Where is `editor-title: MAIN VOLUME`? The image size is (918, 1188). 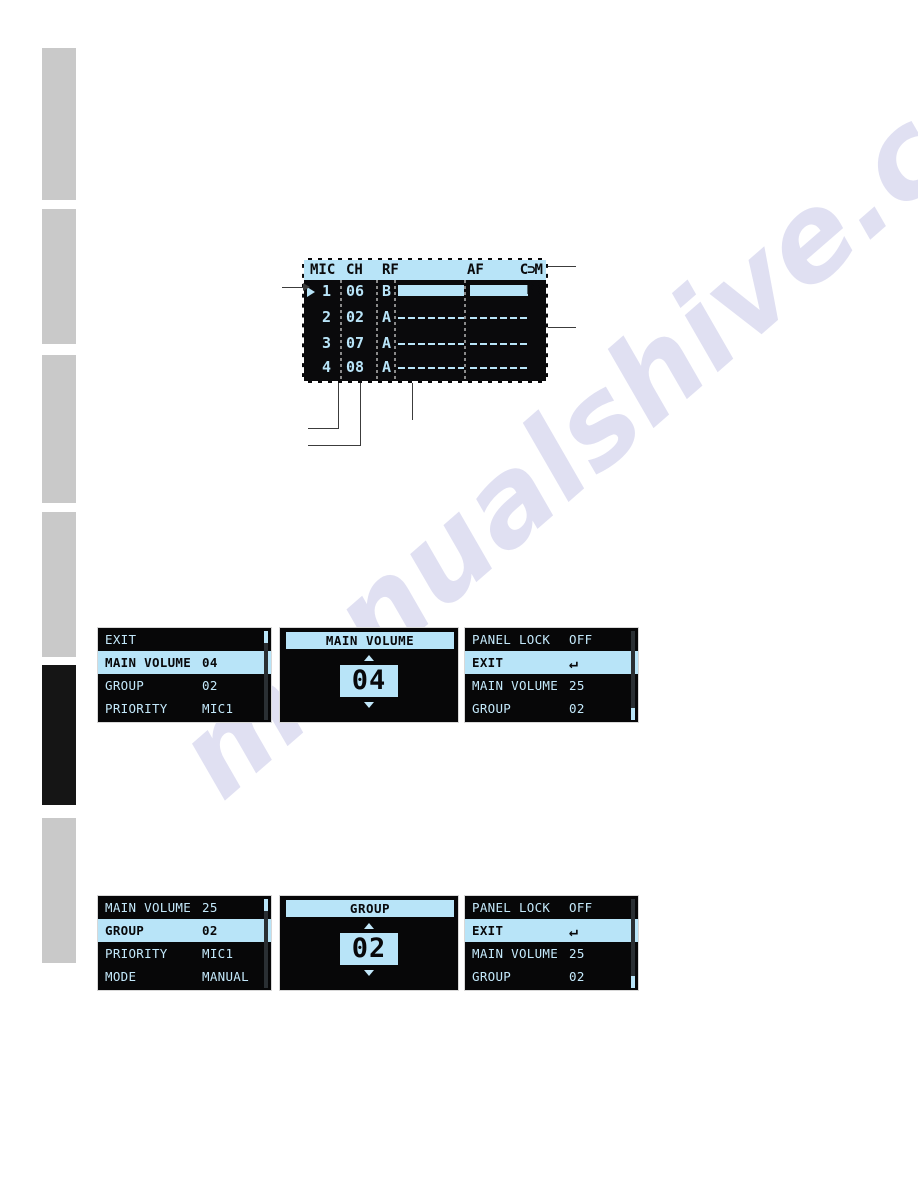
editor-title: MAIN VOLUME is located at coordinates (370, 640).